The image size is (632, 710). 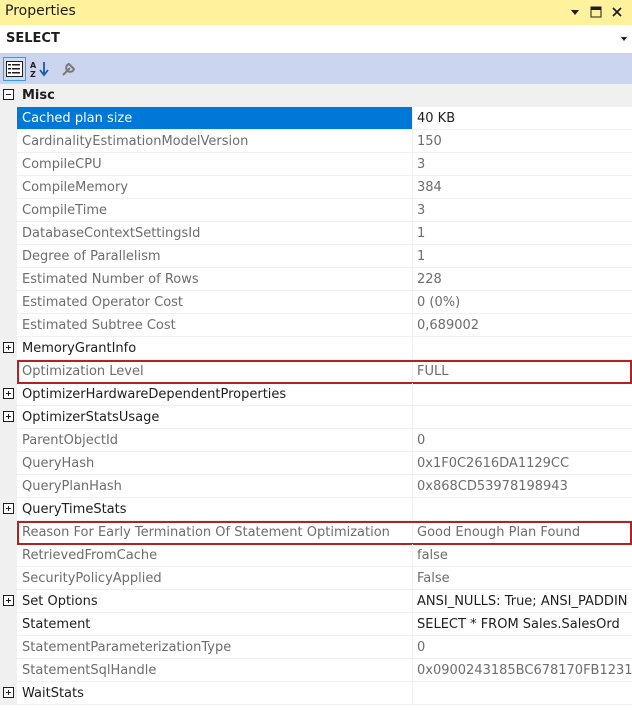 What do you see at coordinates (522, 532) in the screenshot?
I see `property-value: Good Enough Plan Found` at bounding box center [522, 532].